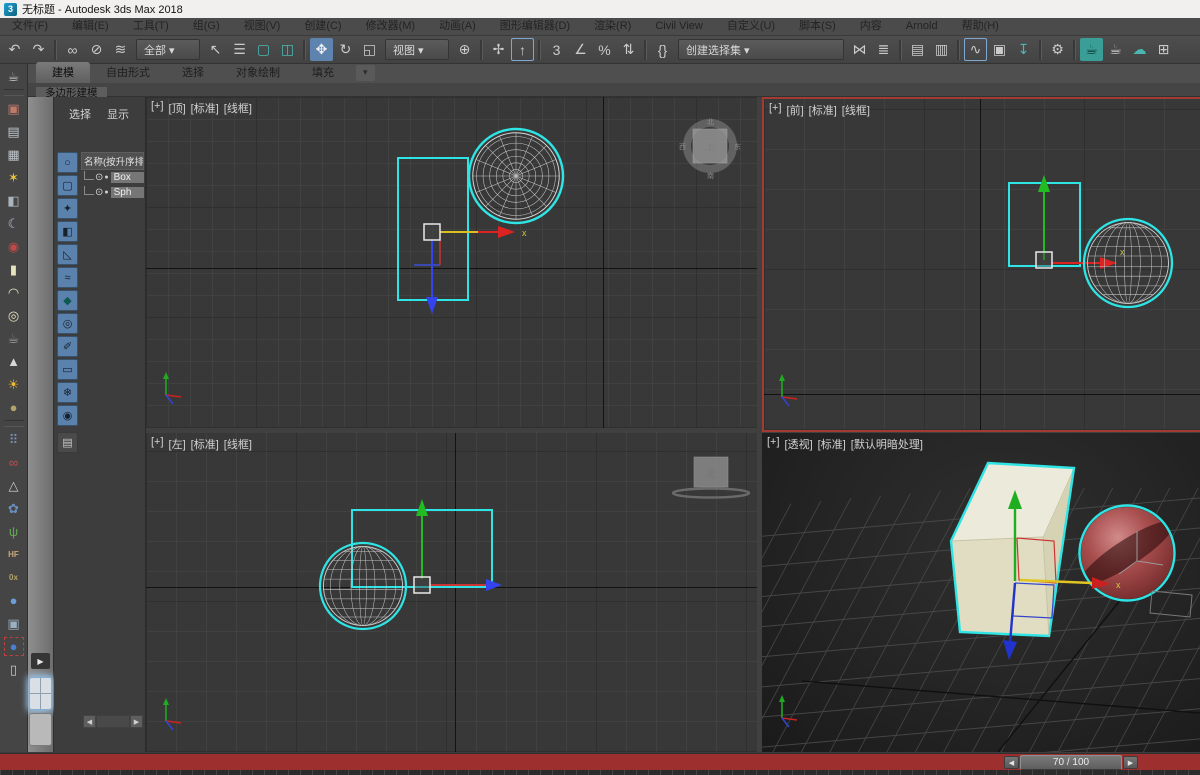 The image size is (1200, 775). What do you see at coordinates (177, 108) in the screenshot?
I see `viewport-label-part: [顶]` at bounding box center [177, 108].